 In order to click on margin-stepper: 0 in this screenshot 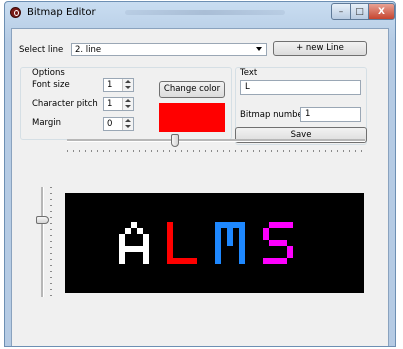, I will do `click(118, 124)`.